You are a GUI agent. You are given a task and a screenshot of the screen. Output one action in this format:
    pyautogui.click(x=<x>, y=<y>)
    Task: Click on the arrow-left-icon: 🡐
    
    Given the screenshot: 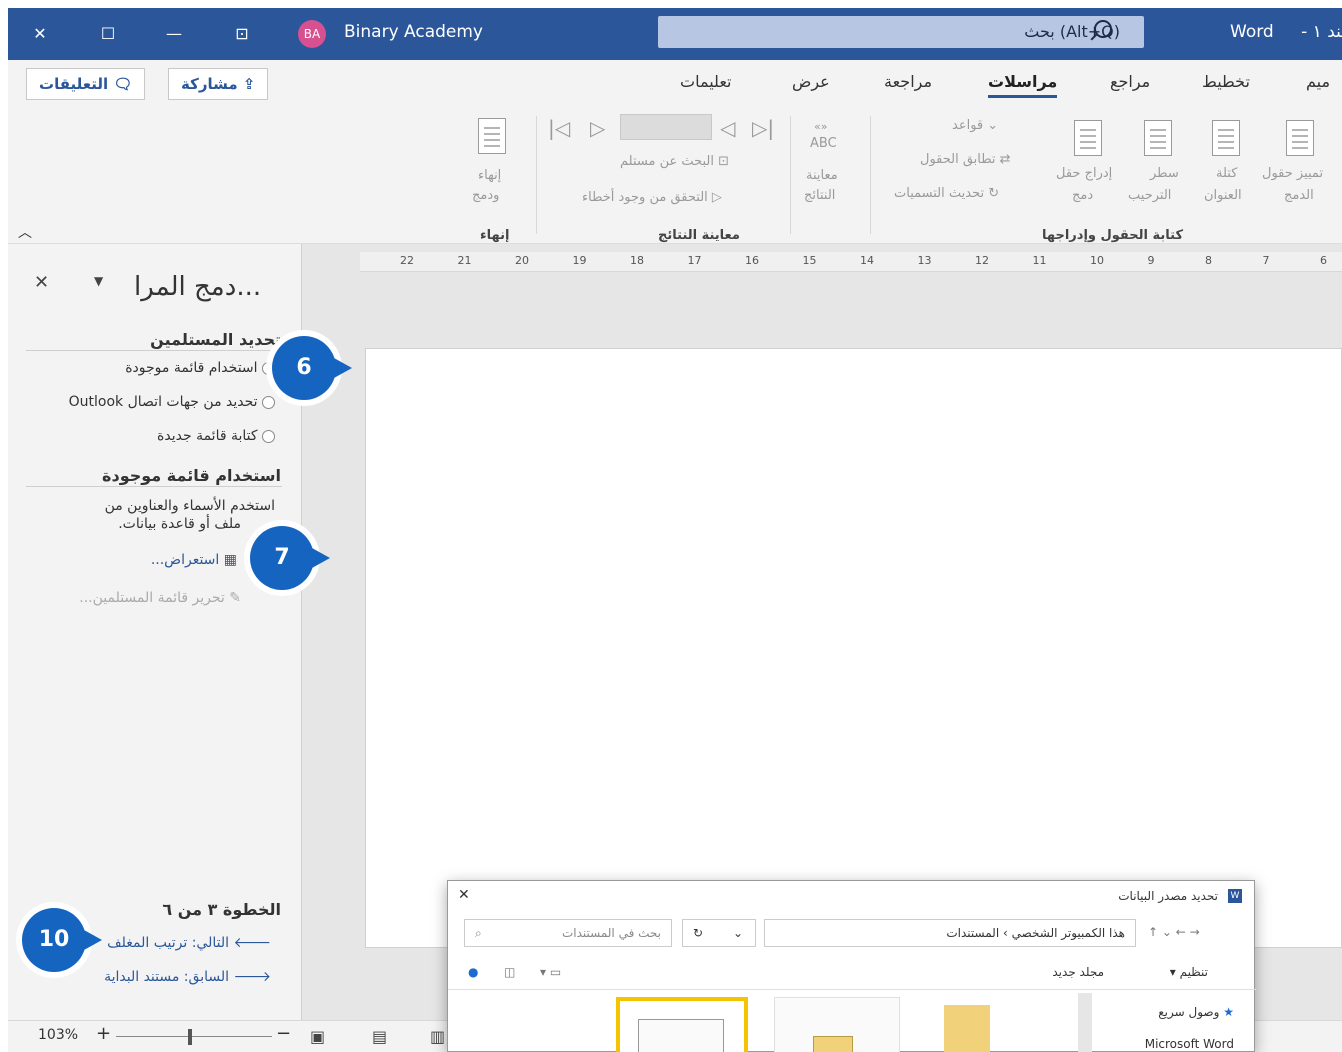 What is the action you would take?
    pyautogui.click(x=252, y=943)
    